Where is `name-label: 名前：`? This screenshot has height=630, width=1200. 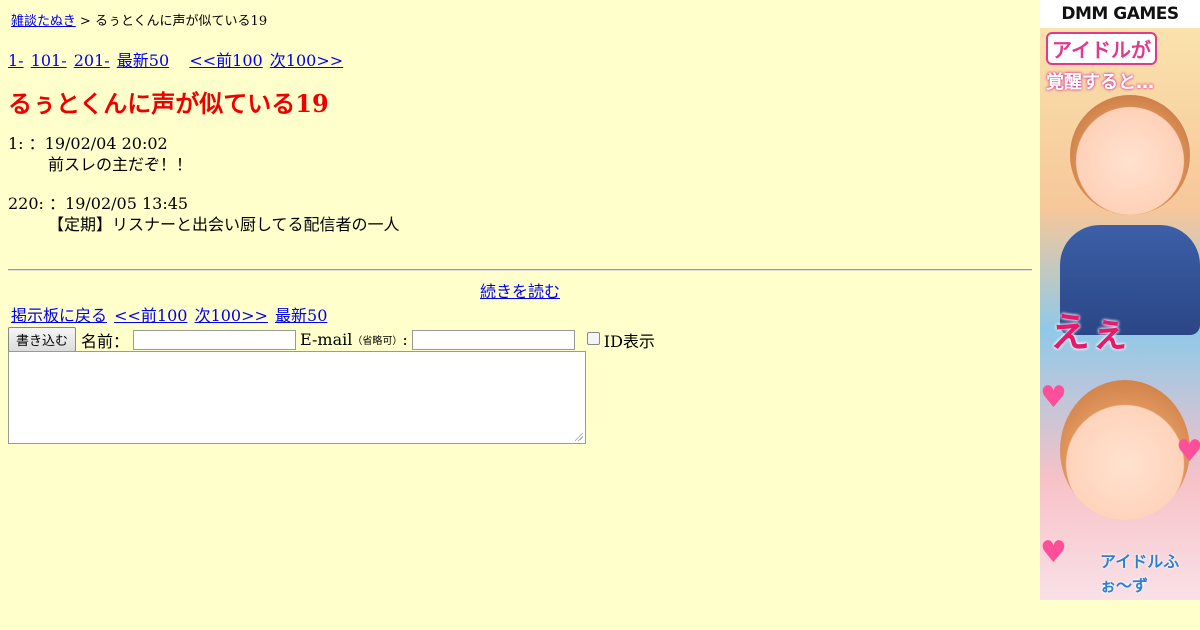
name-label: 名前： is located at coordinates (105, 341).